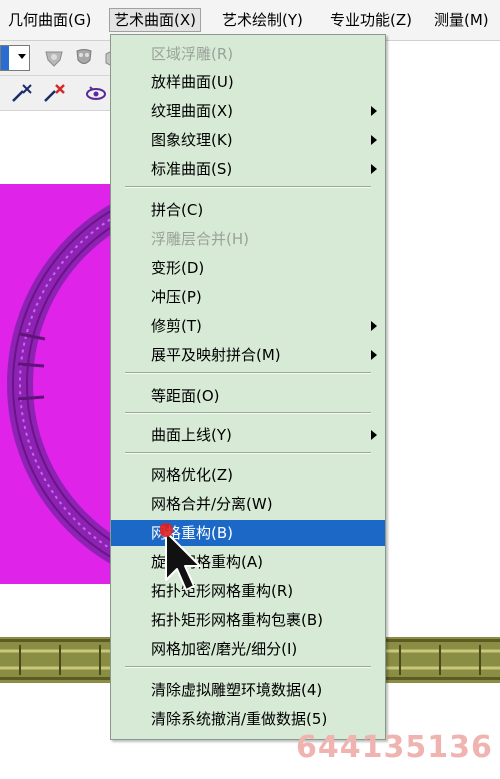 This screenshot has width=500, height=779. What do you see at coordinates (192, 111) in the screenshot?
I see `menu-item-label: 纹理曲面(X)` at bounding box center [192, 111].